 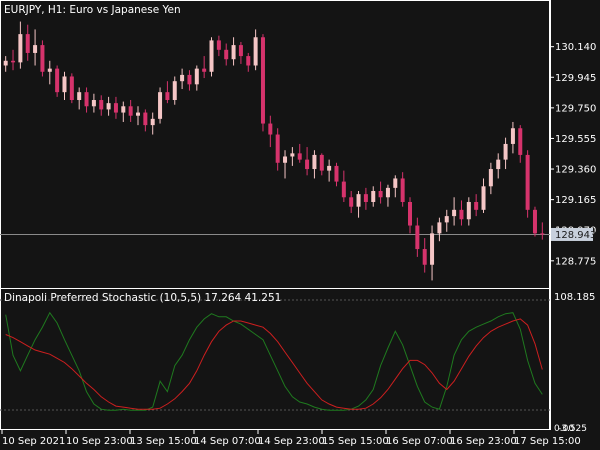 I want to click on time-axis-label: 16 Sep 07:00, so click(x=419, y=441).